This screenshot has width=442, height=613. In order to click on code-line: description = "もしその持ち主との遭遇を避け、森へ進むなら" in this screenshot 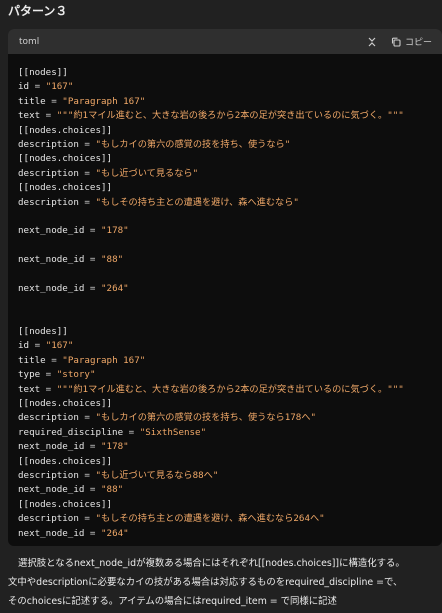, I will do `click(230, 203)`.